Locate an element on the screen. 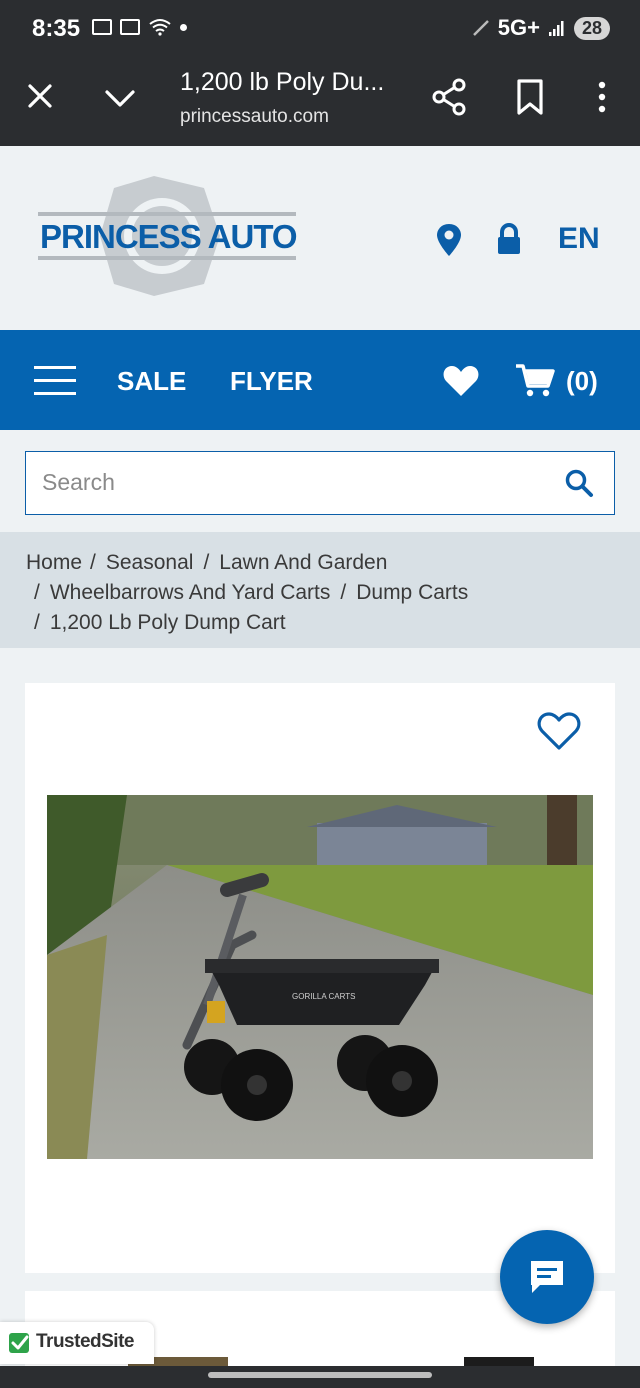 This screenshot has width=640, height=1388. share-icon is located at coordinates (449, 97).